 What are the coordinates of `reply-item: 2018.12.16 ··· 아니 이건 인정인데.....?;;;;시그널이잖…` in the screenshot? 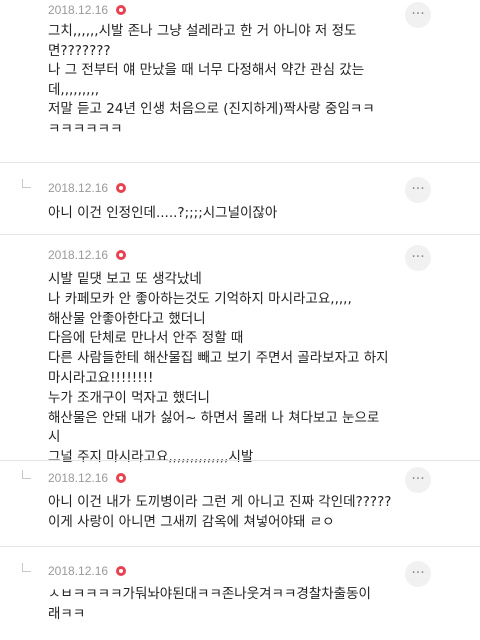 It's located at (240, 198).